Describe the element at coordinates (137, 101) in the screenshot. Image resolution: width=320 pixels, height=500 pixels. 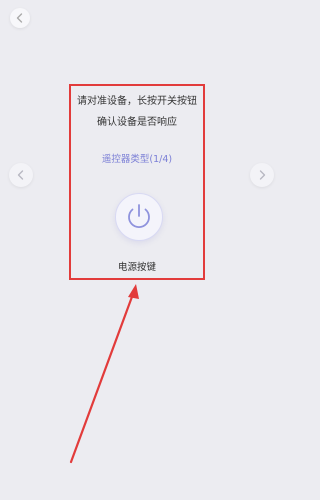
I see `instruction-line-1: 请对准设备，长按开关按钮` at that location.